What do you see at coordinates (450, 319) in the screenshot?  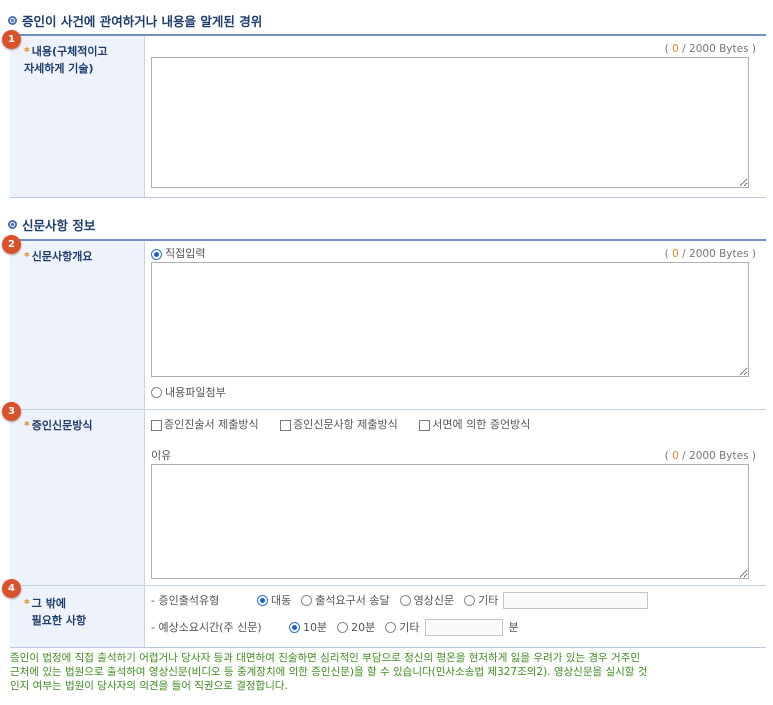 I see `summary-textarea` at bounding box center [450, 319].